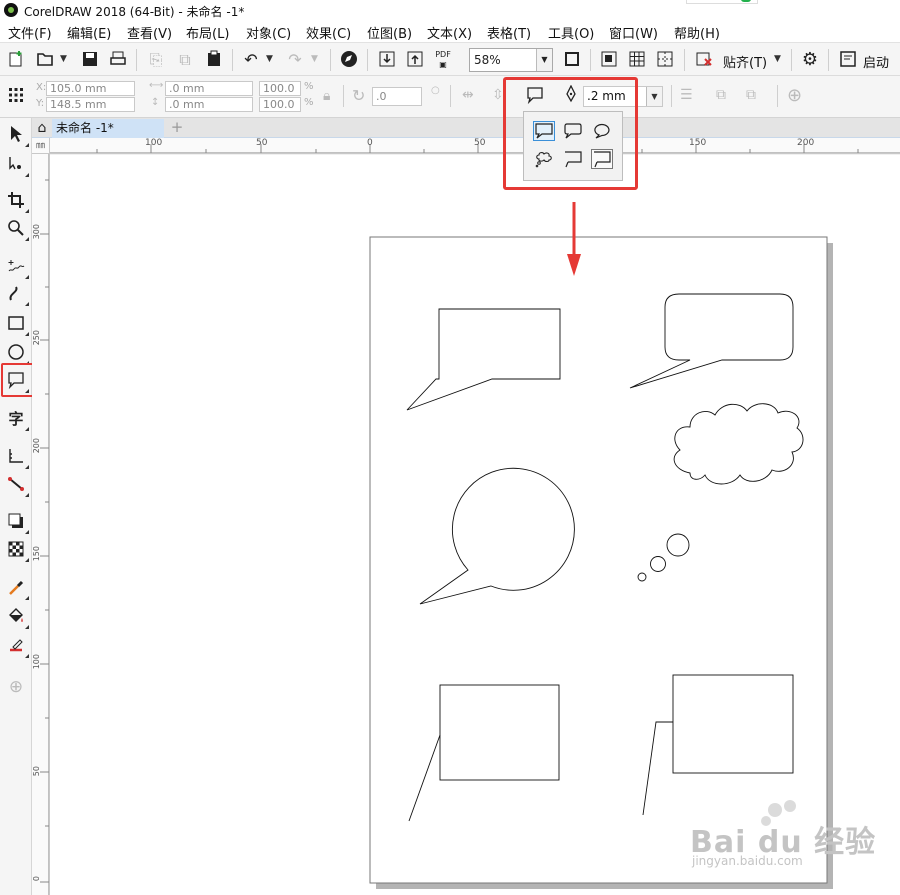 The width and height of the screenshot is (900, 895). Describe the element at coordinates (41, 146) in the screenshot. I see `ruler-origin: ㎜` at that location.